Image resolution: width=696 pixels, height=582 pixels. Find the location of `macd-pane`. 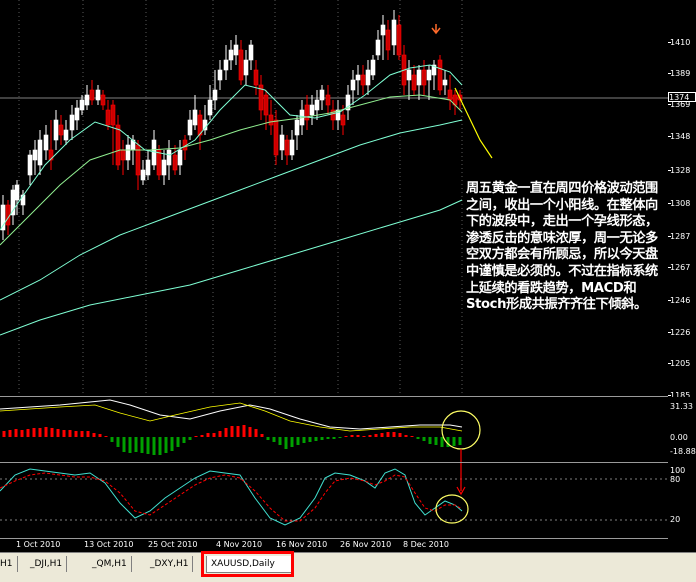

macd-pane is located at coordinates (334, 430).